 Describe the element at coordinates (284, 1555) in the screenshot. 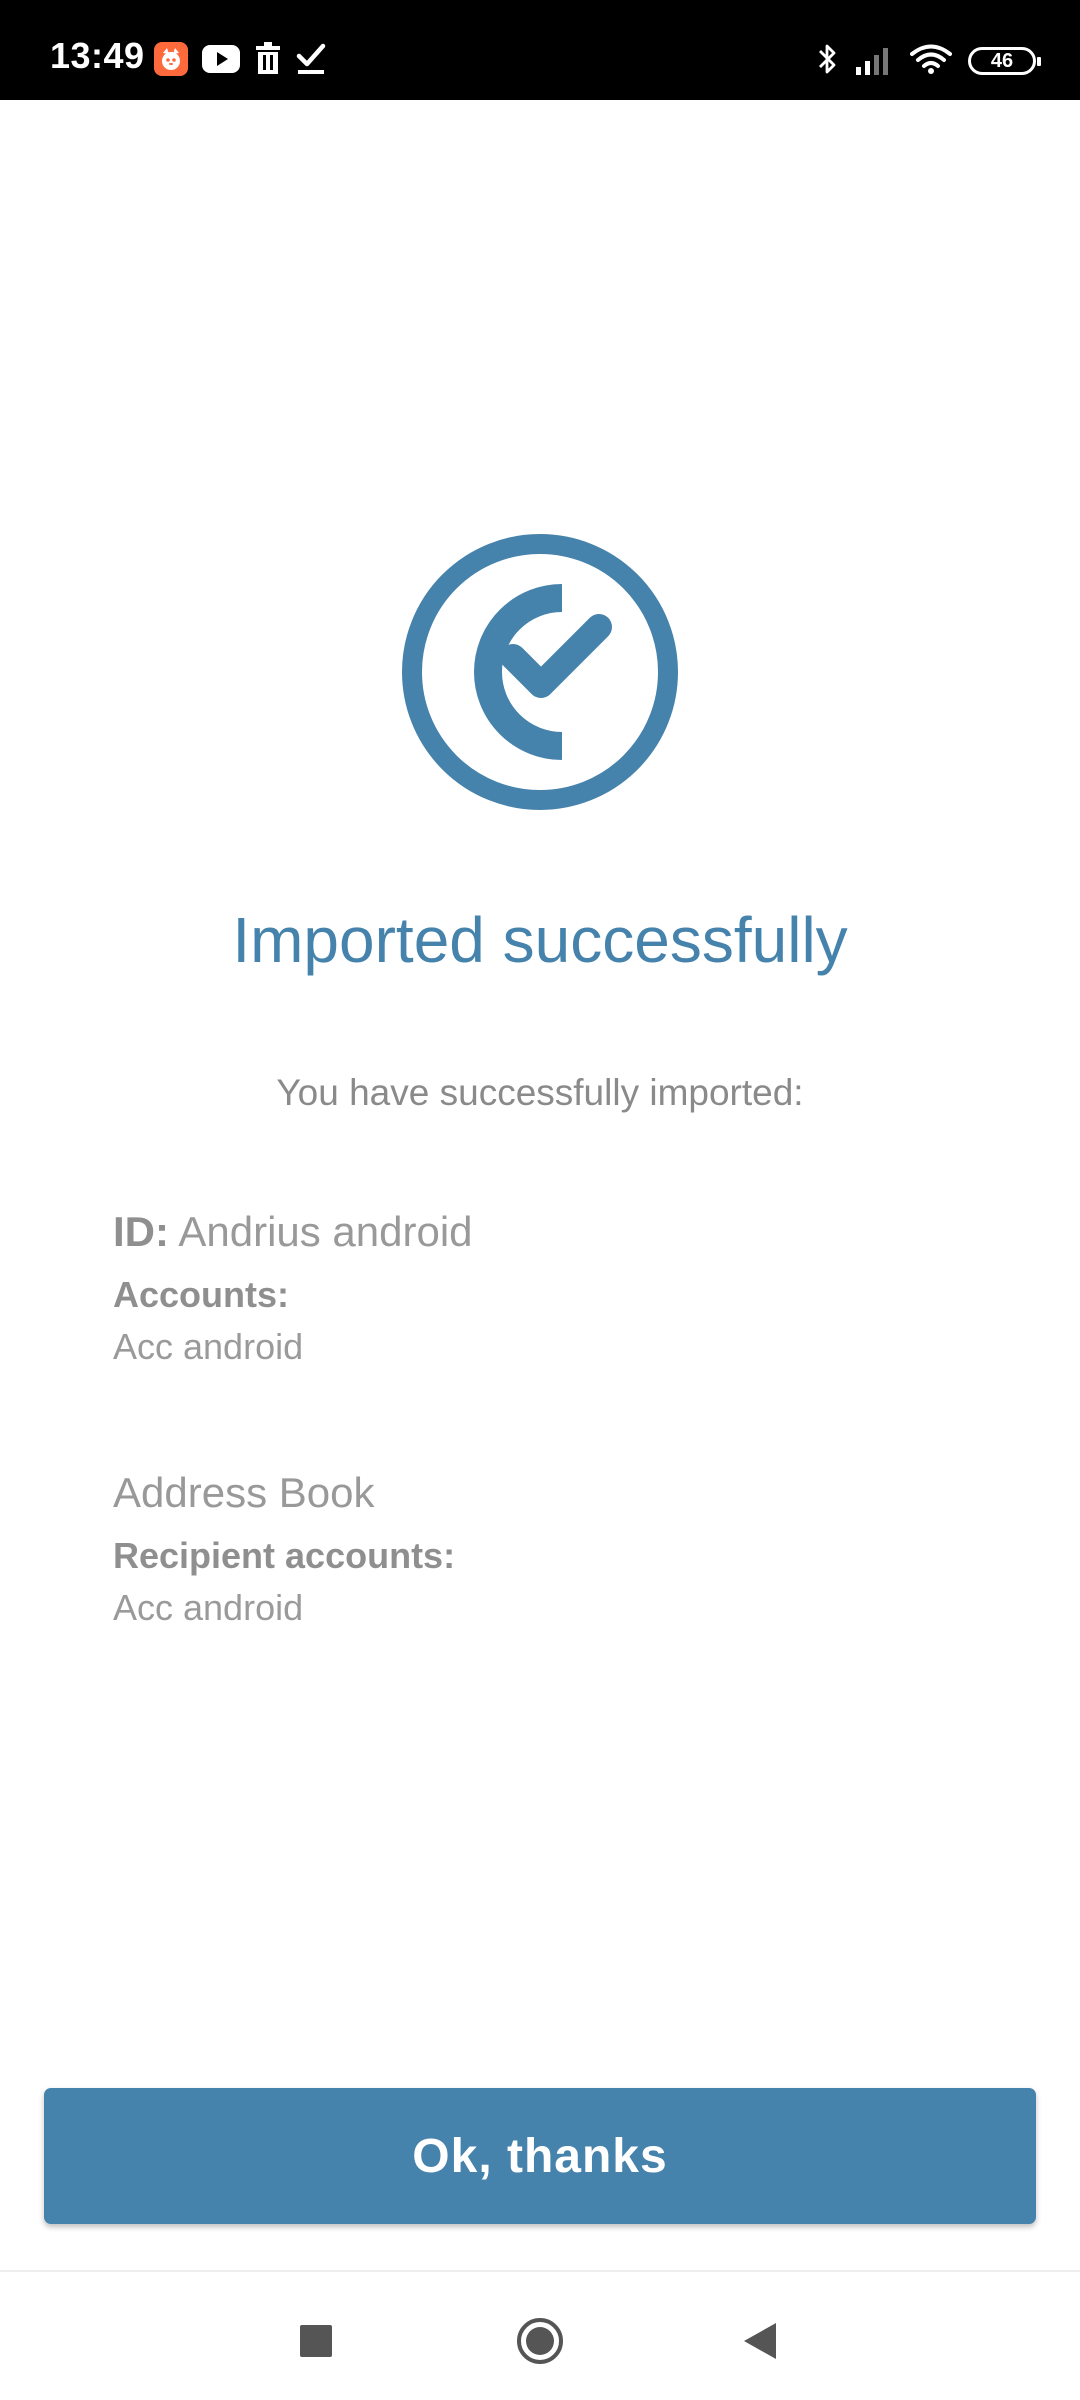

I see `recipient-accounts-label: Recipient accounts:` at that location.